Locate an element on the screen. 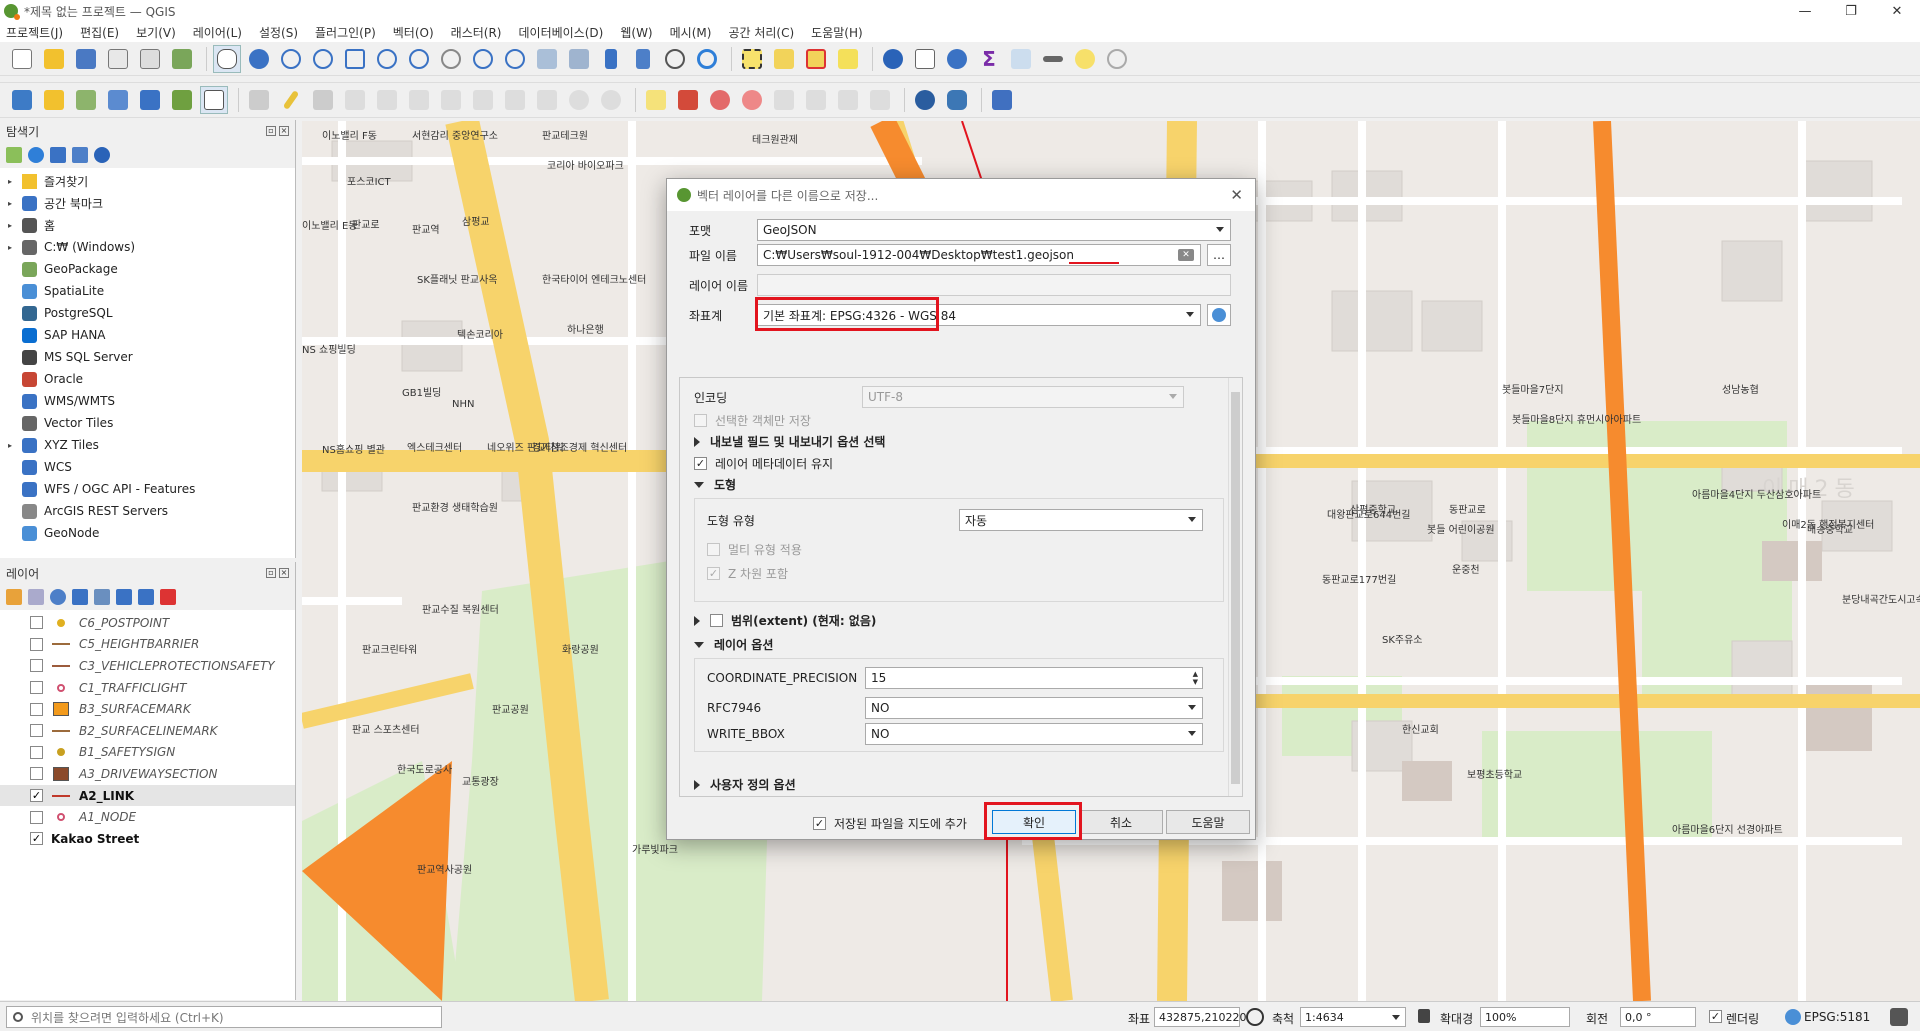 The width and height of the screenshot is (1920, 1031). browser-item: WCS is located at coordinates (147, 467).